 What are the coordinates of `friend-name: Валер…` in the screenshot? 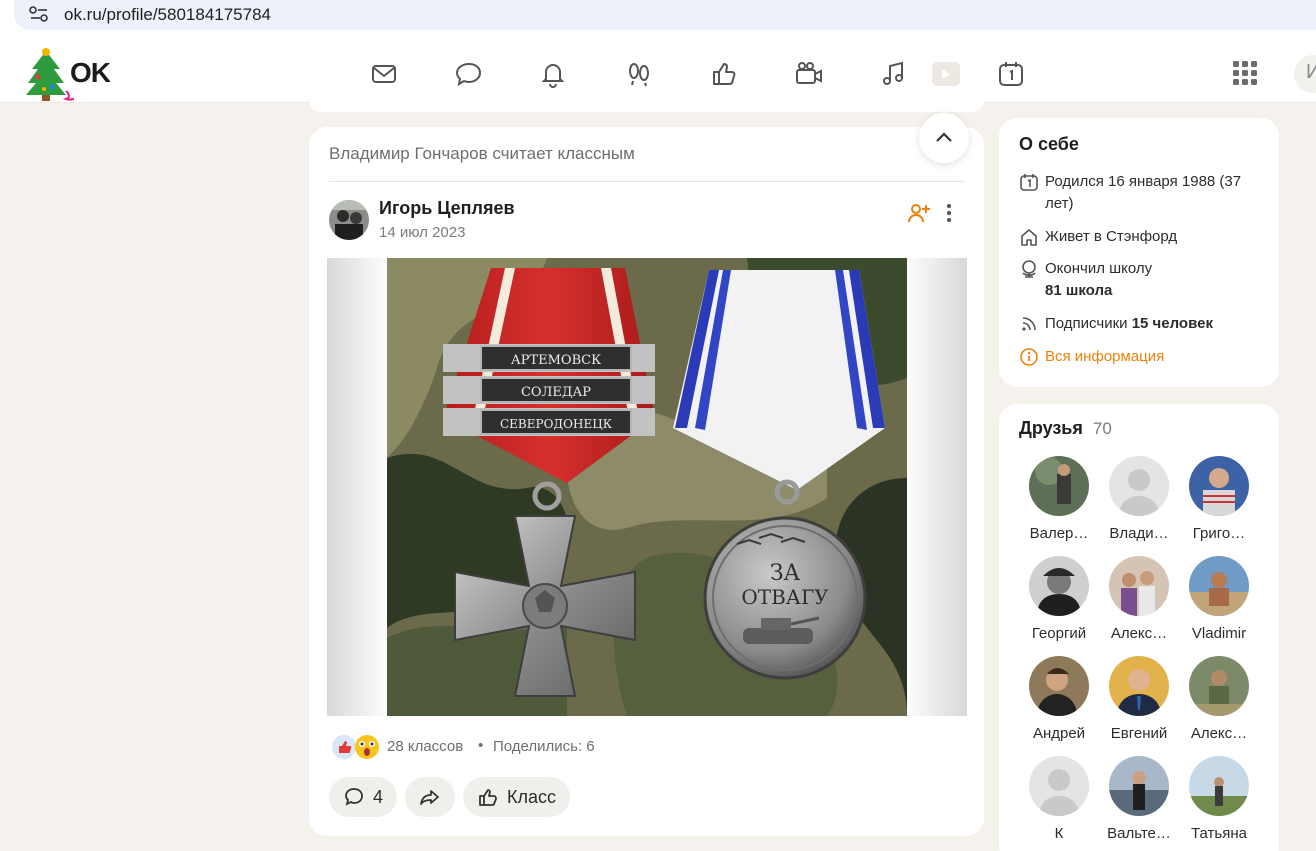 It's located at (1059, 533).